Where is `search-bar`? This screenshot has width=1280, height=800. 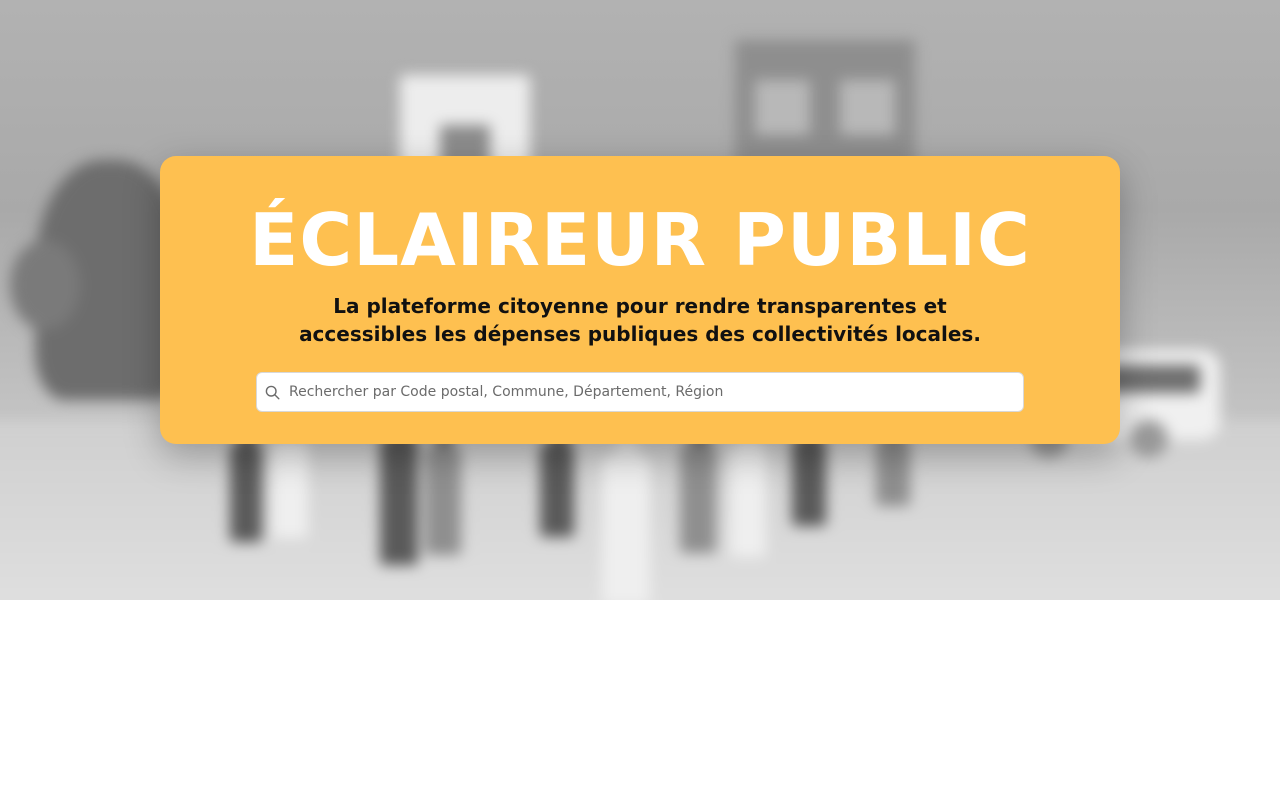 search-bar is located at coordinates (640, 392).